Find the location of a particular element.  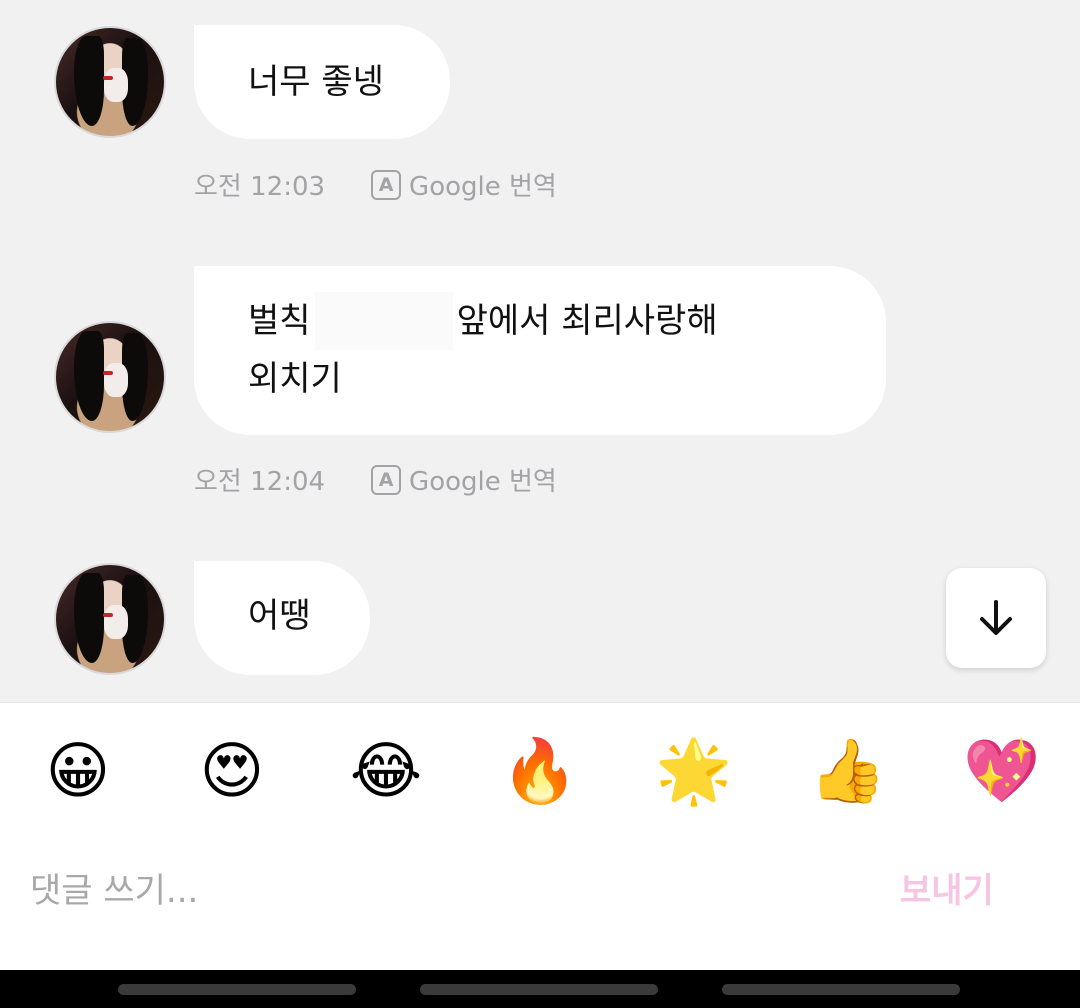

grinning-face-emoji-button: 😀 is located at coordinates (78, 771).